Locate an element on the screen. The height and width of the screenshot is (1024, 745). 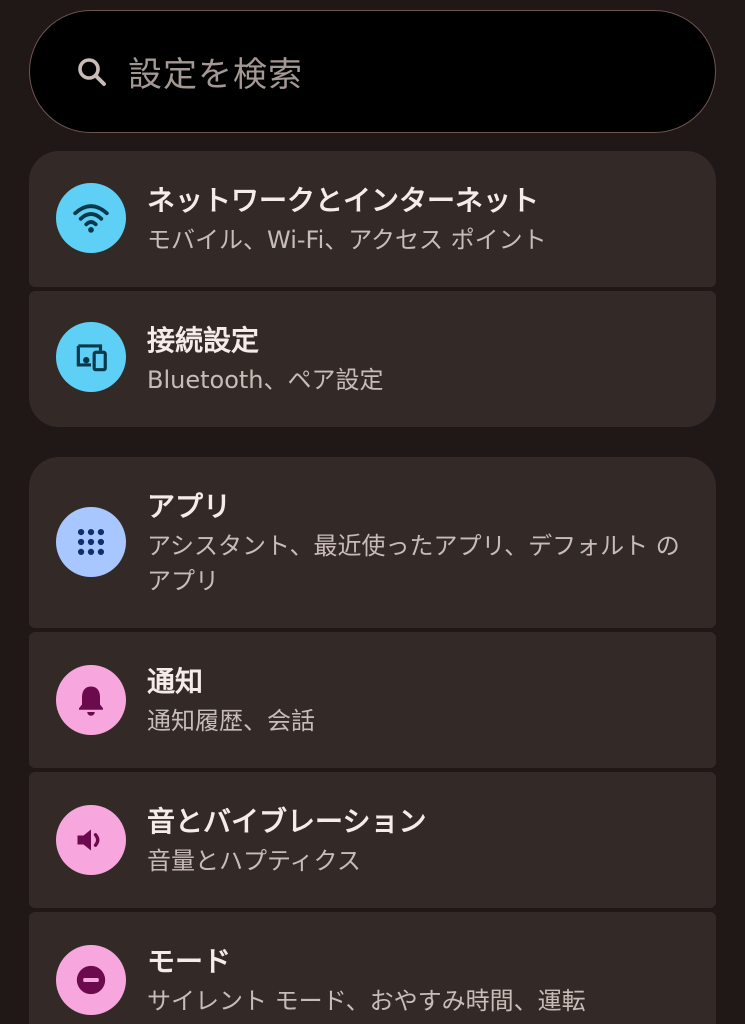
settings-item-subtitle: 音量とハプティクス is located at coordinates (254, 861).